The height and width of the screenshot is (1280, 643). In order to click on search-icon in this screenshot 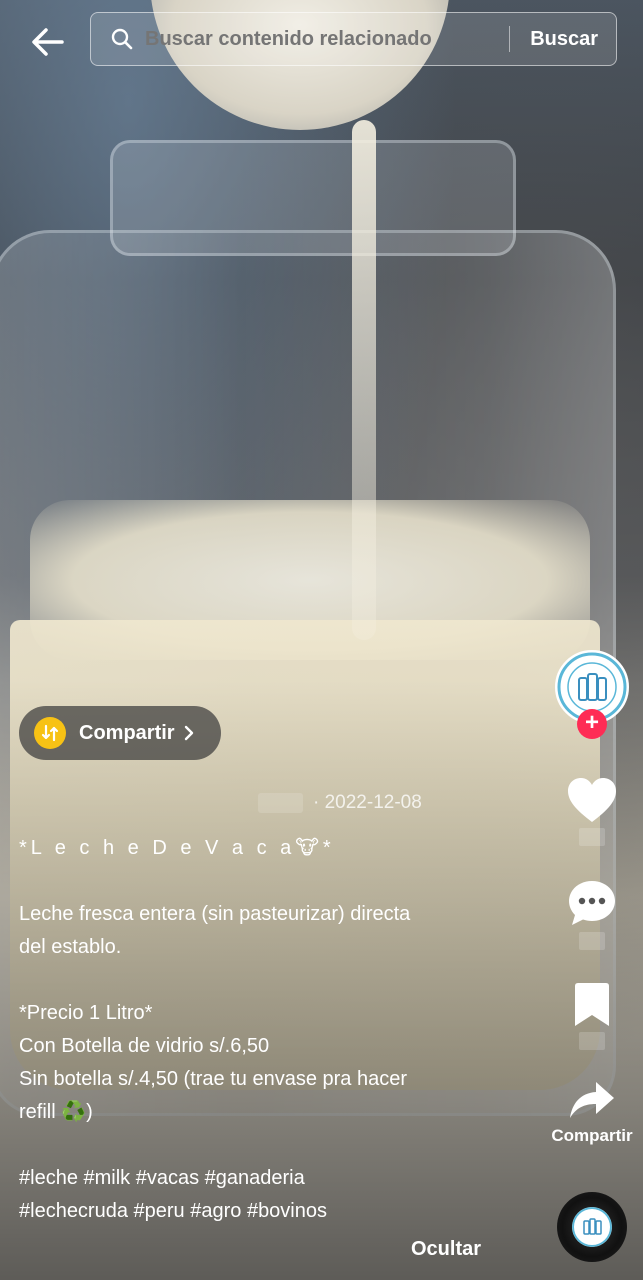, I will do `click(122, 39)`.